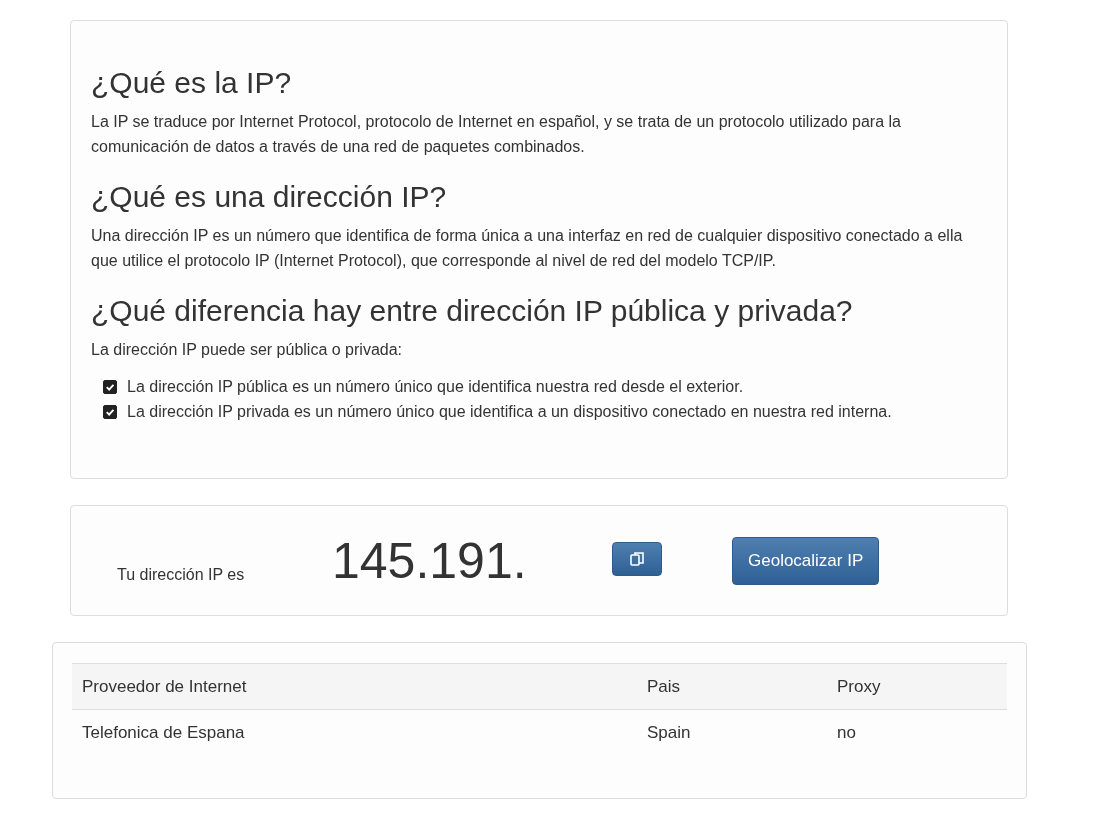  Describe the element at coordinates (192, 83) in the screenshot. I see `section-heading: ¿Qué es la IP?` at that location.